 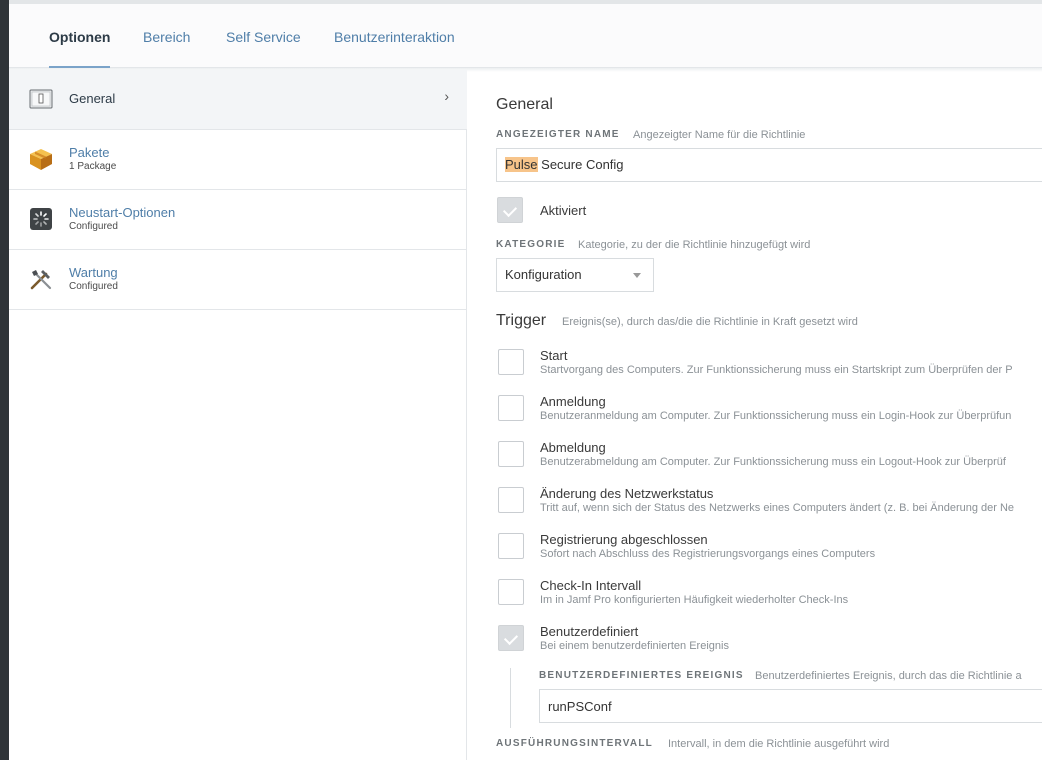 What do you see at coordinates (510, 698) in the screenshot?
I see `nested-indicator` at bounding box center [510, 698].